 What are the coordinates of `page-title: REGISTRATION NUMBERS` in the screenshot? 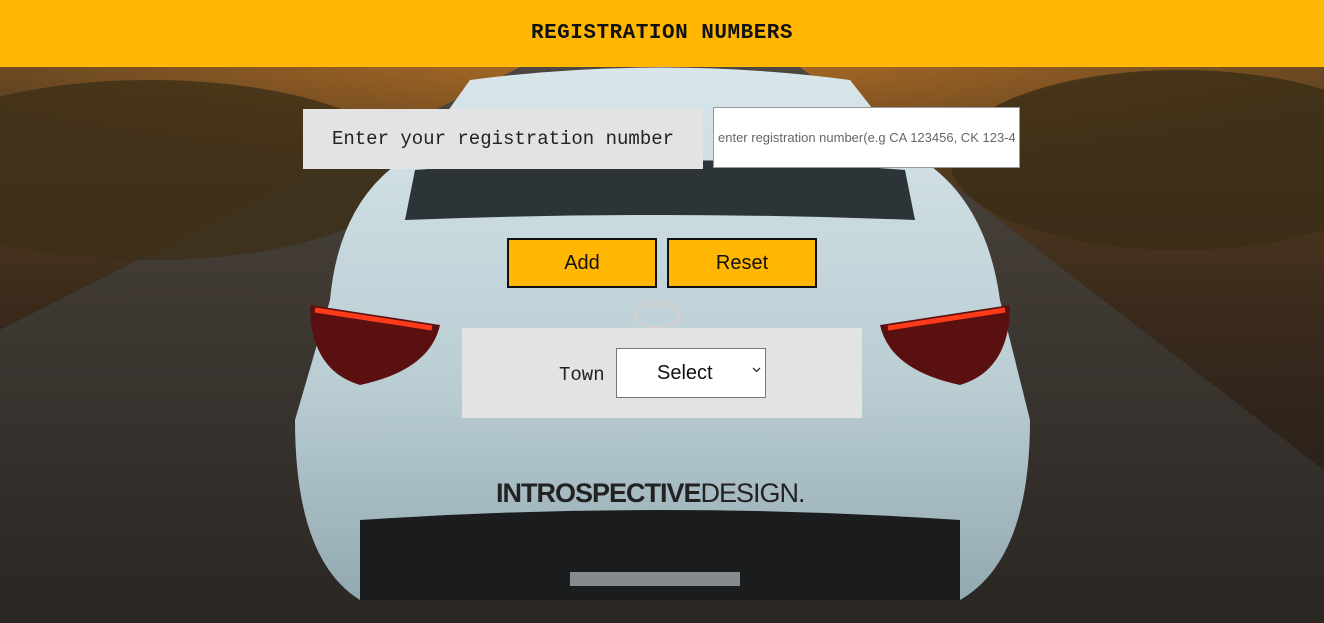 It's located at (662, 33).